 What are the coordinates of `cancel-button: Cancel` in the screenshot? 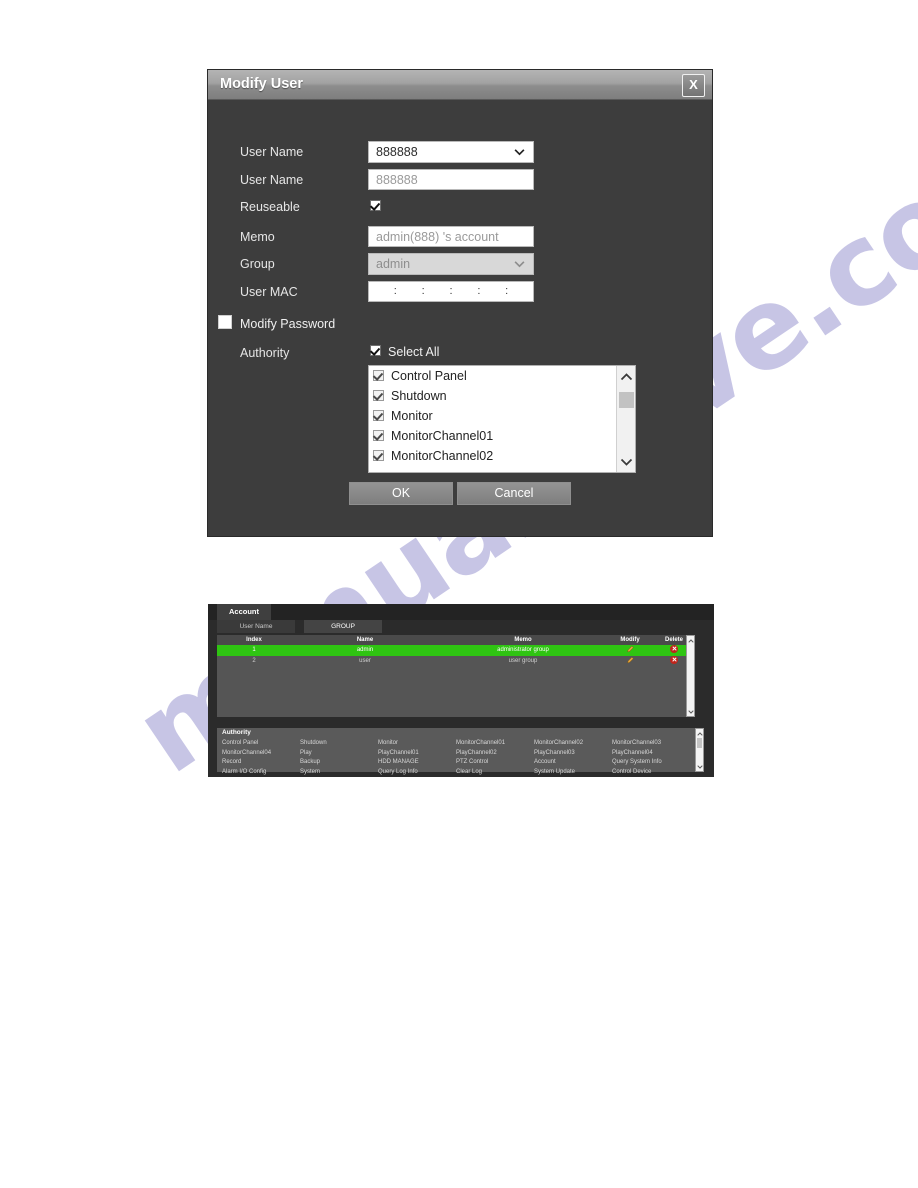 It's located at (514, 493).